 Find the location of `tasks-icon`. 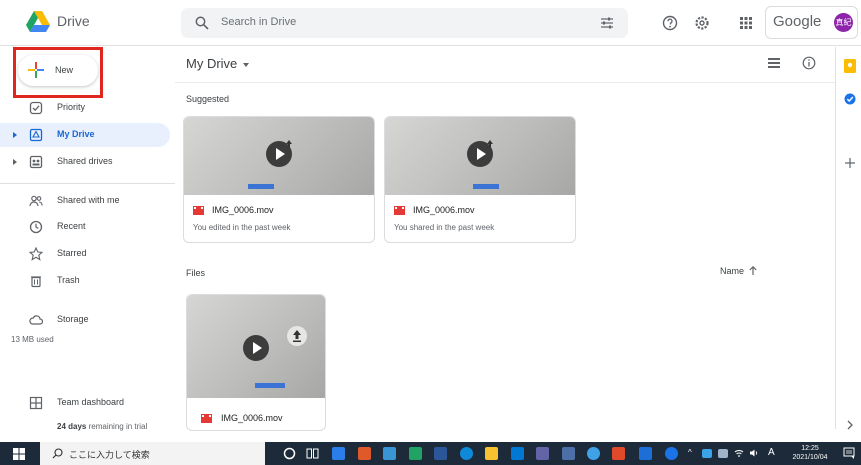

tasks-icon is located at coordinates (850, 99).